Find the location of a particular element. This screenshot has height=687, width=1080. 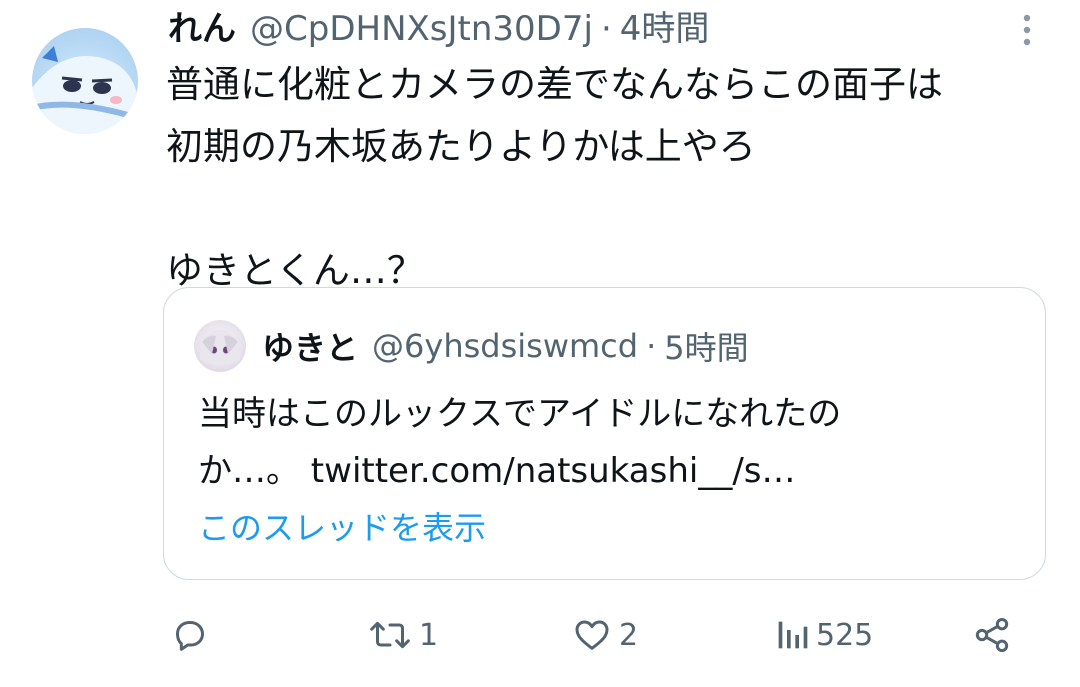

retweet-icon is located at coordinates (390, 635).